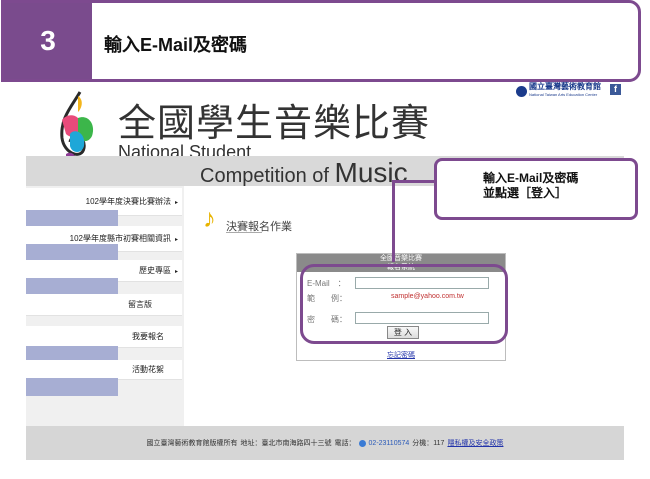 The image size is (650, 479). I want to click on footer-copyright: 國立臺灣藝術教育館版權所有, so click(192, 443).